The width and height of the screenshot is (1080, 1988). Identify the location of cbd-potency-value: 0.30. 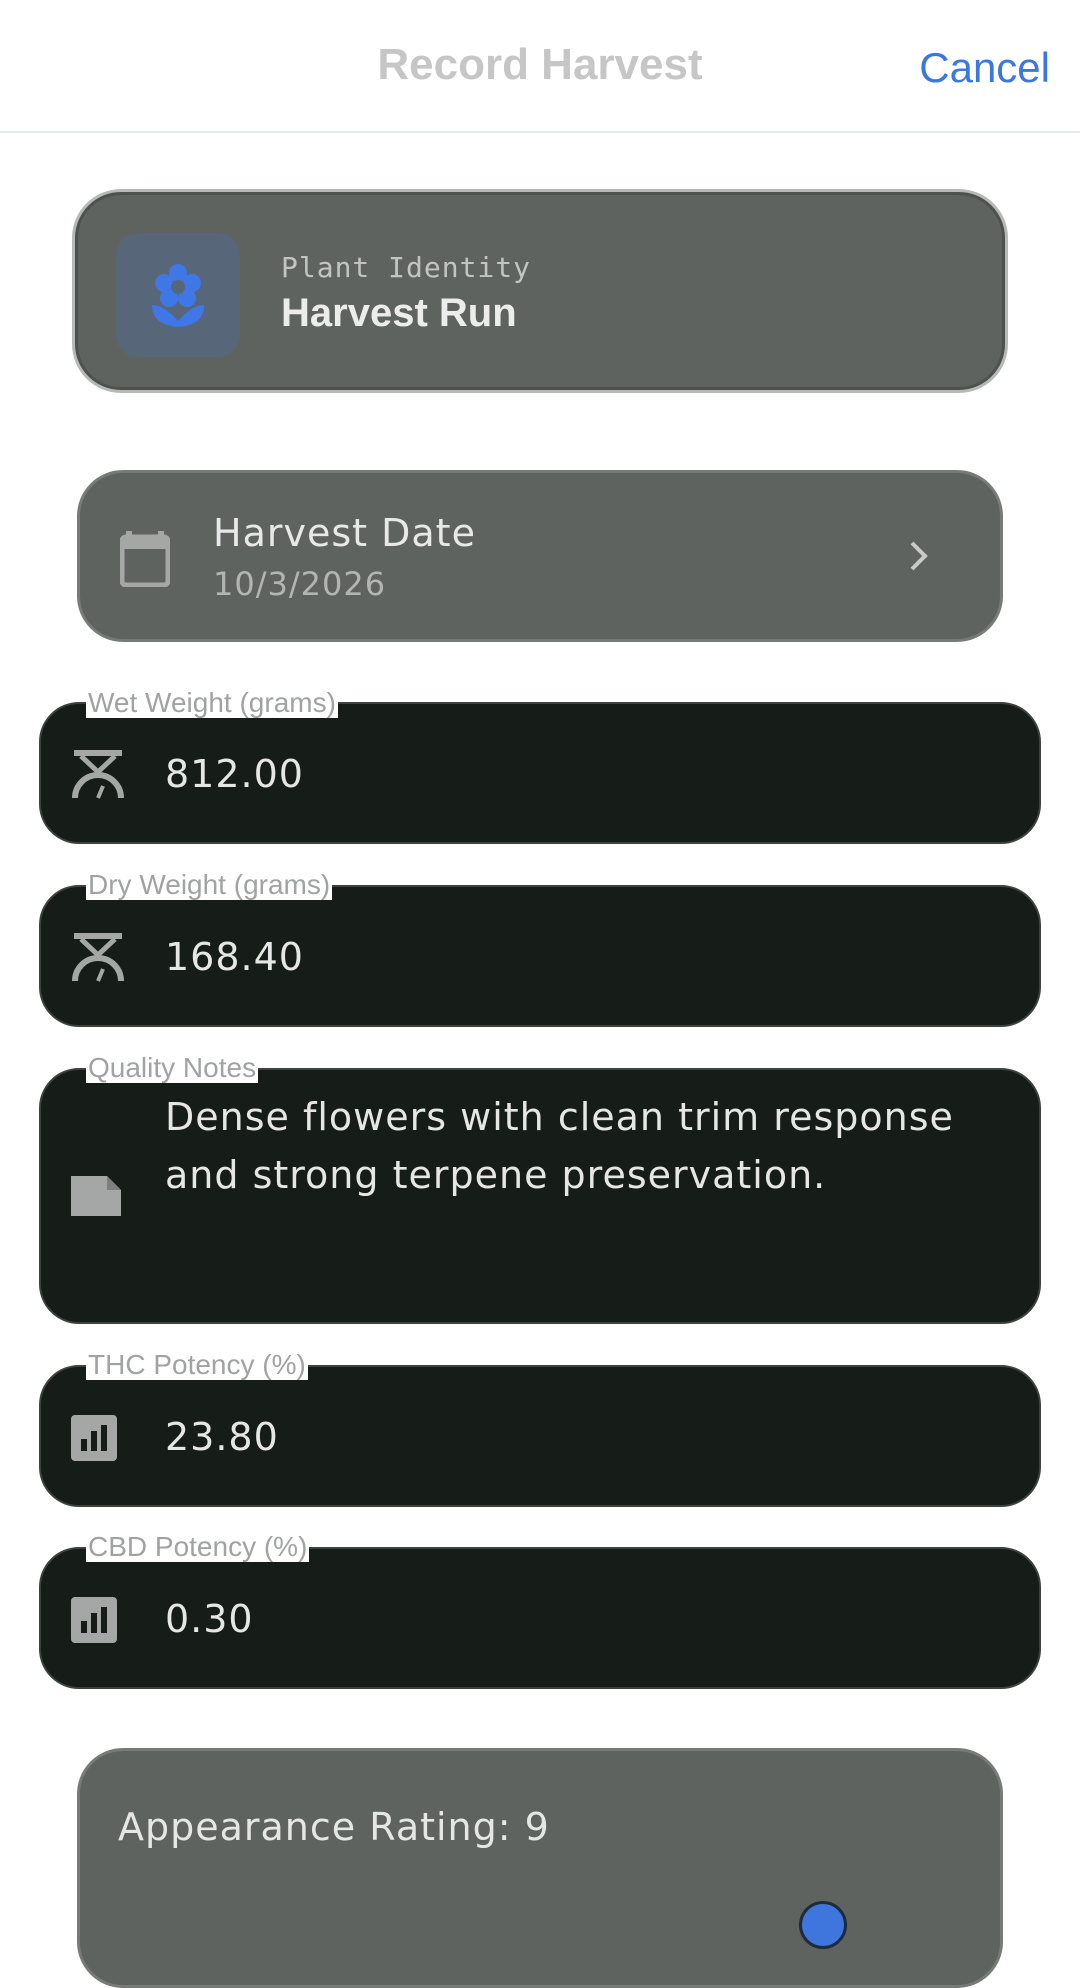
(209, 1619).